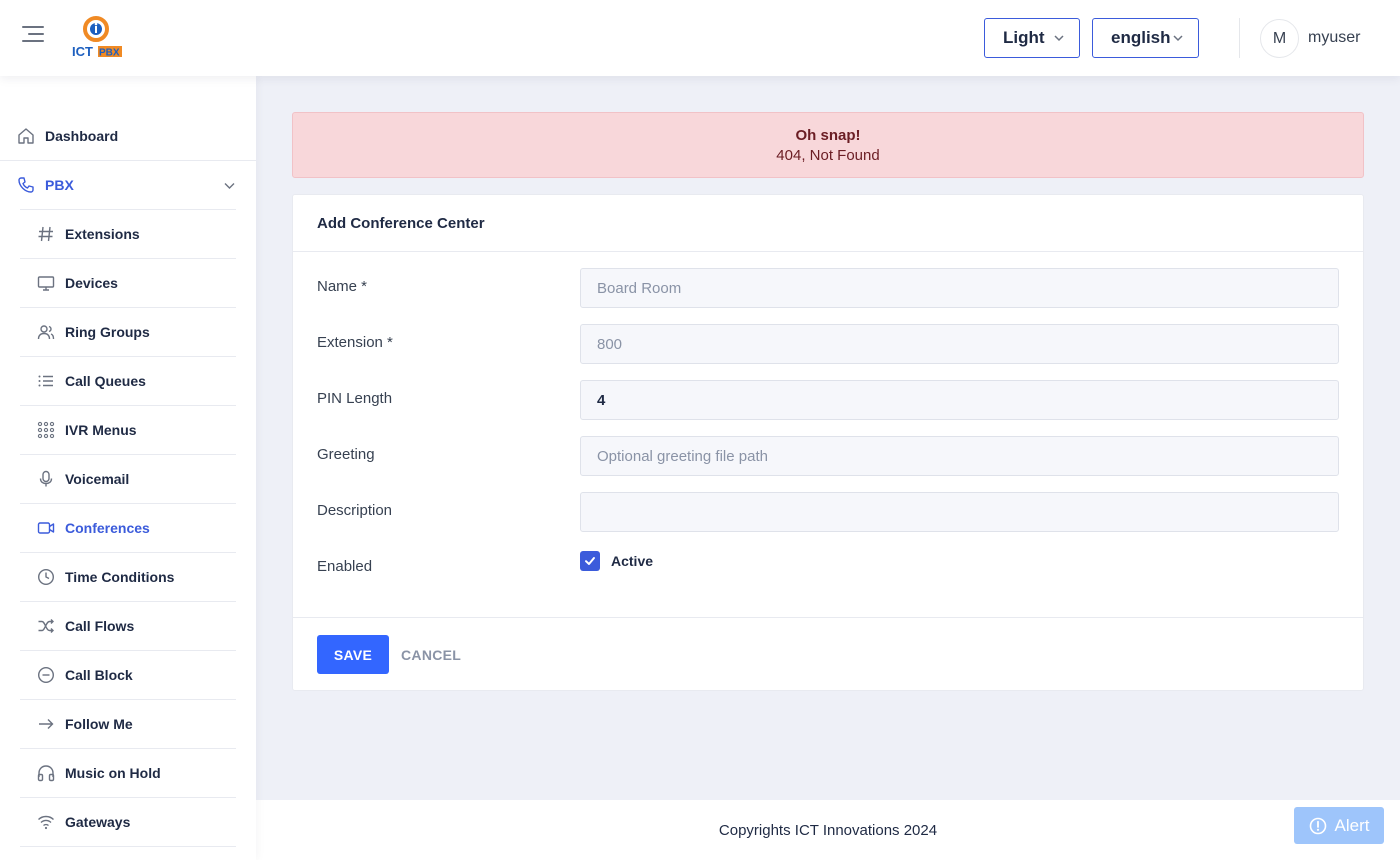 This screenshot has width=1400, height=860. I want to click on header-divider, so click(1239, 38).